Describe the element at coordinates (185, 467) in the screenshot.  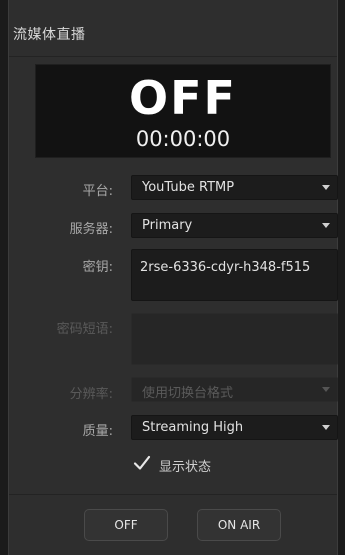
I see `show-status-label: 显示状态` at that location.